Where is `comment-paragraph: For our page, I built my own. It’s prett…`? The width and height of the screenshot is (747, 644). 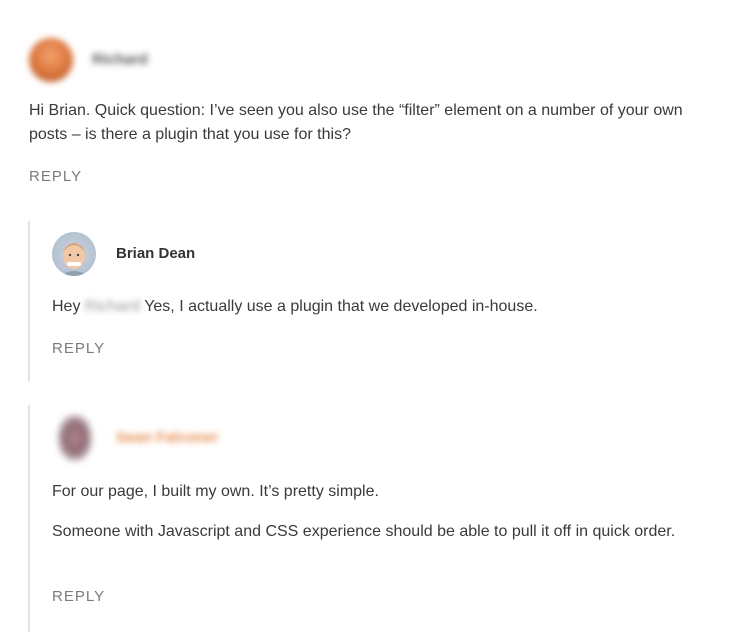 comment-paragraph: For our page, I built my own. It’s prett… is located at coordinates (215, 491).